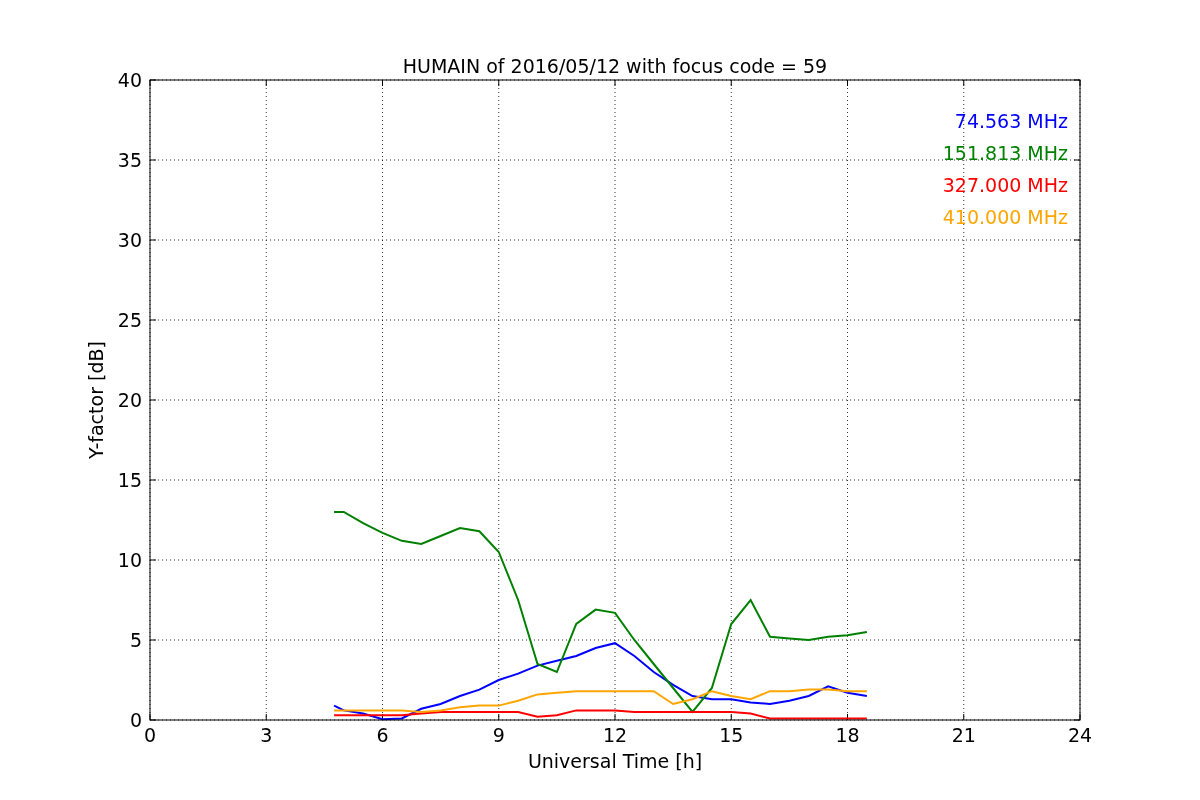 The image size is (1200, 800). I want to click on tick-label: 18, so click(847, 735).